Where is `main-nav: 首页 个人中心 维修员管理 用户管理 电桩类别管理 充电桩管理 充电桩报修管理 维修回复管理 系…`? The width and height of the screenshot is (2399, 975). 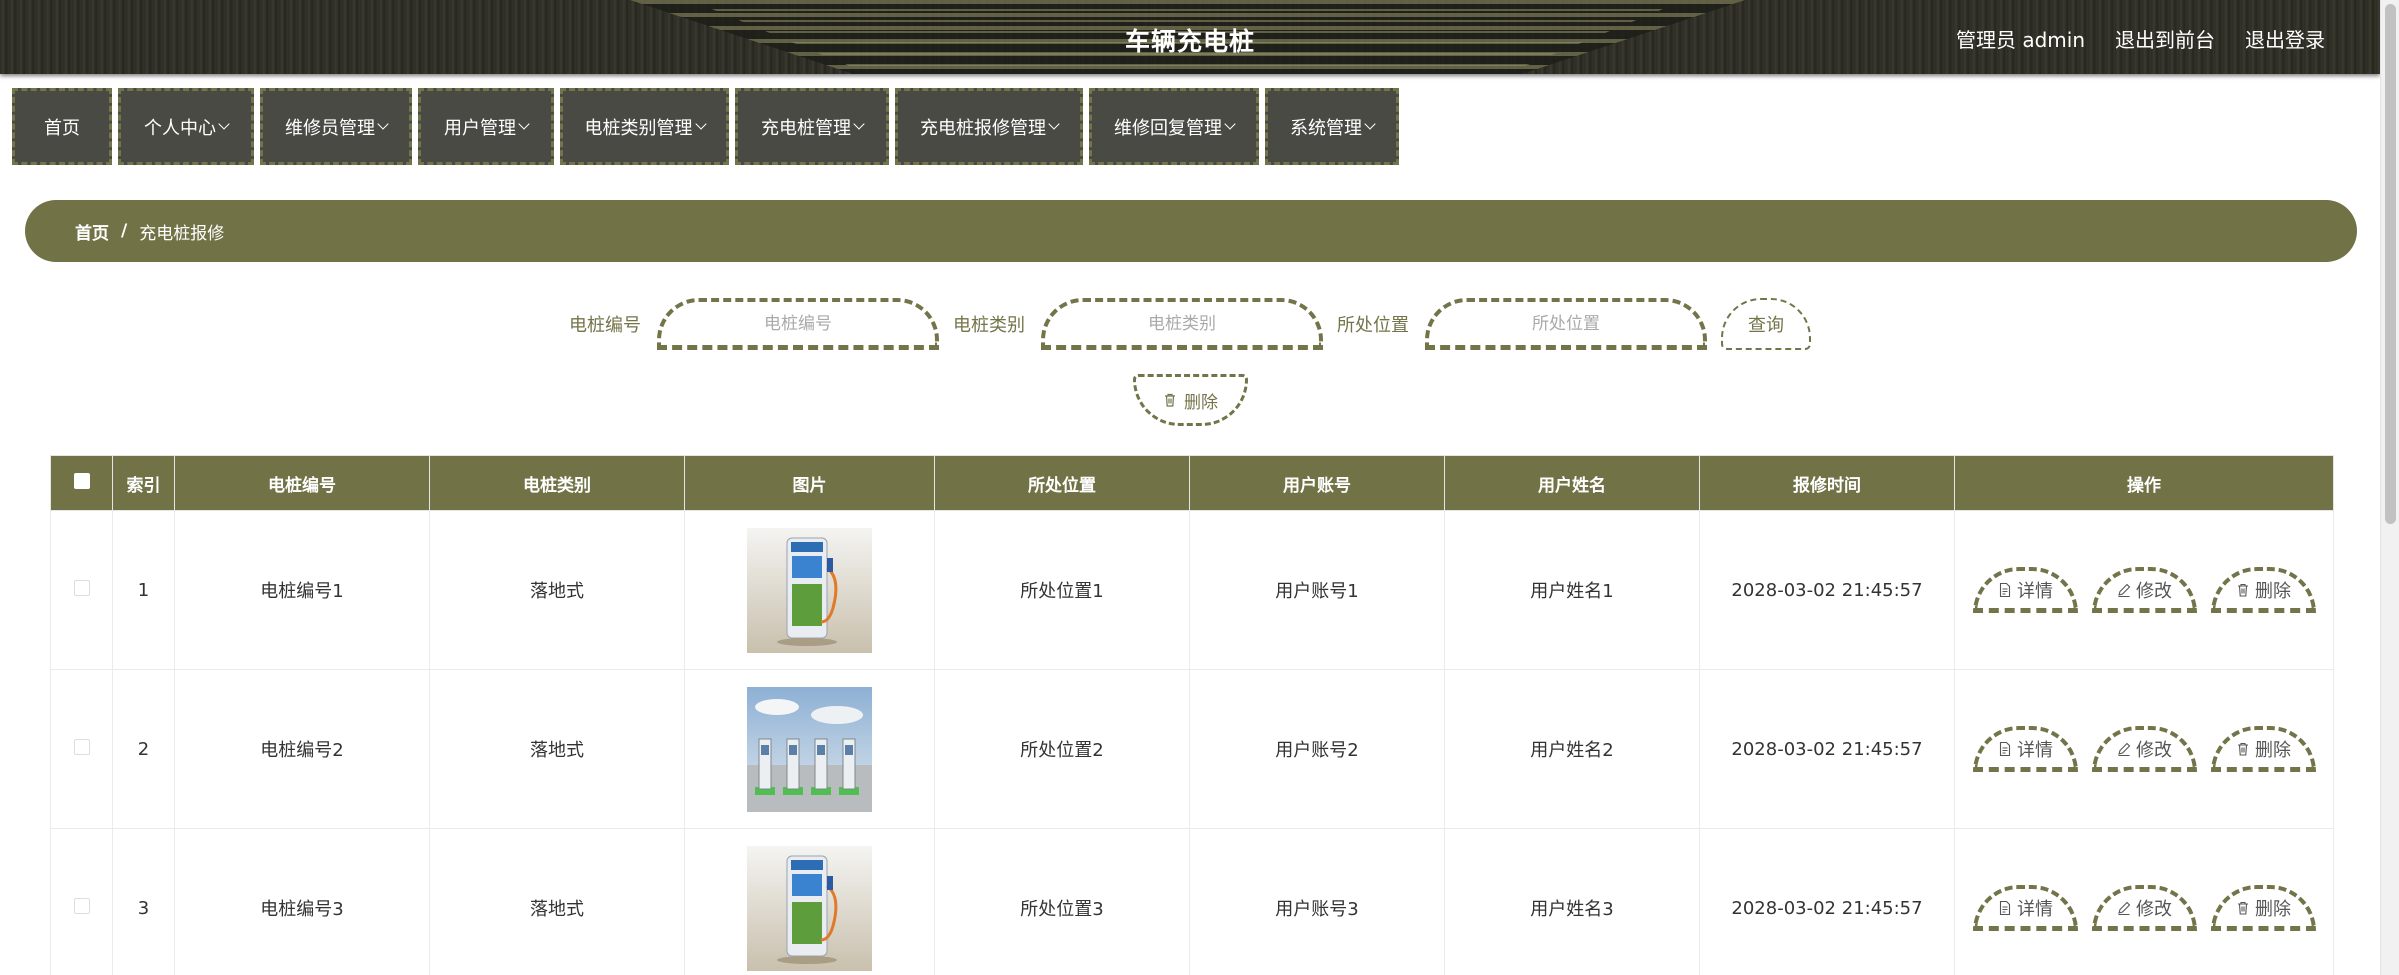
main-nav: 首页 个人中心 维修员管理 用户管理 电桩类别管理 充电桩管理 充电桩报修管理 维修回复管理 系… is located at coordinates (705, 126).